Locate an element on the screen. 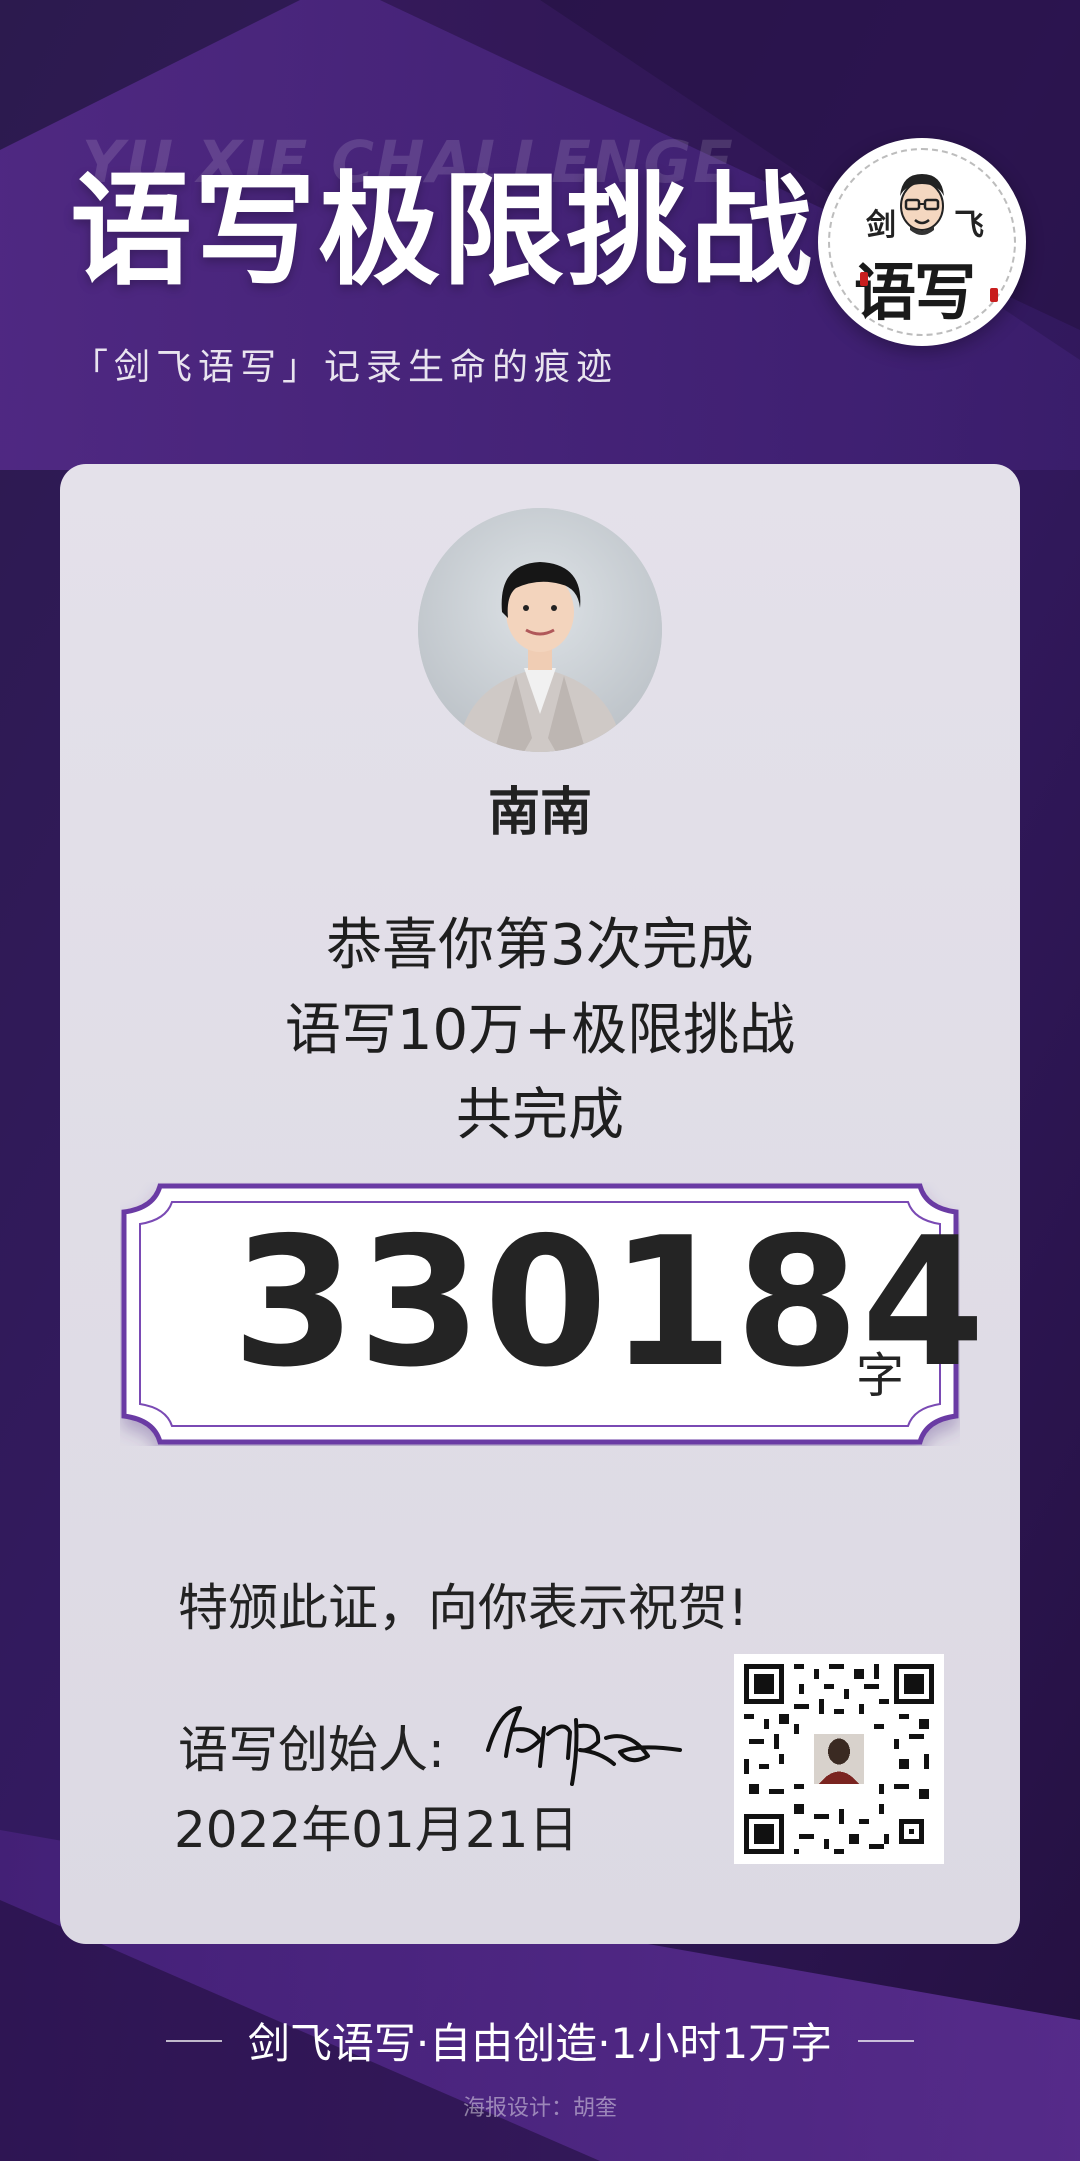 Image resolution: width=1080 pixels, height=2161 pixels. logo-main-text: 语写 is located at coordinates (915, 292).